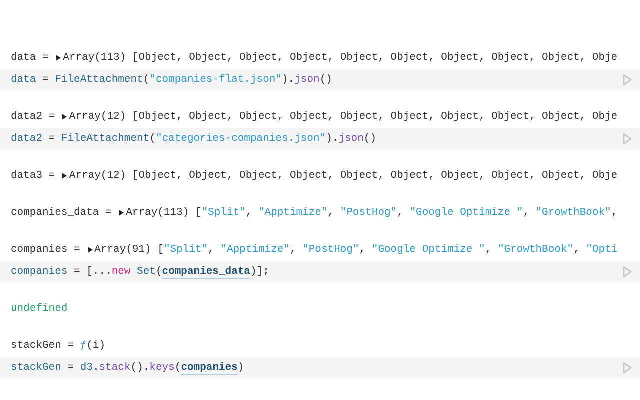  Describe the element at coordinates (127, 368) in the screenshot. I see `code-text: stackGen = d3.stack().keys(companies)` at that location.